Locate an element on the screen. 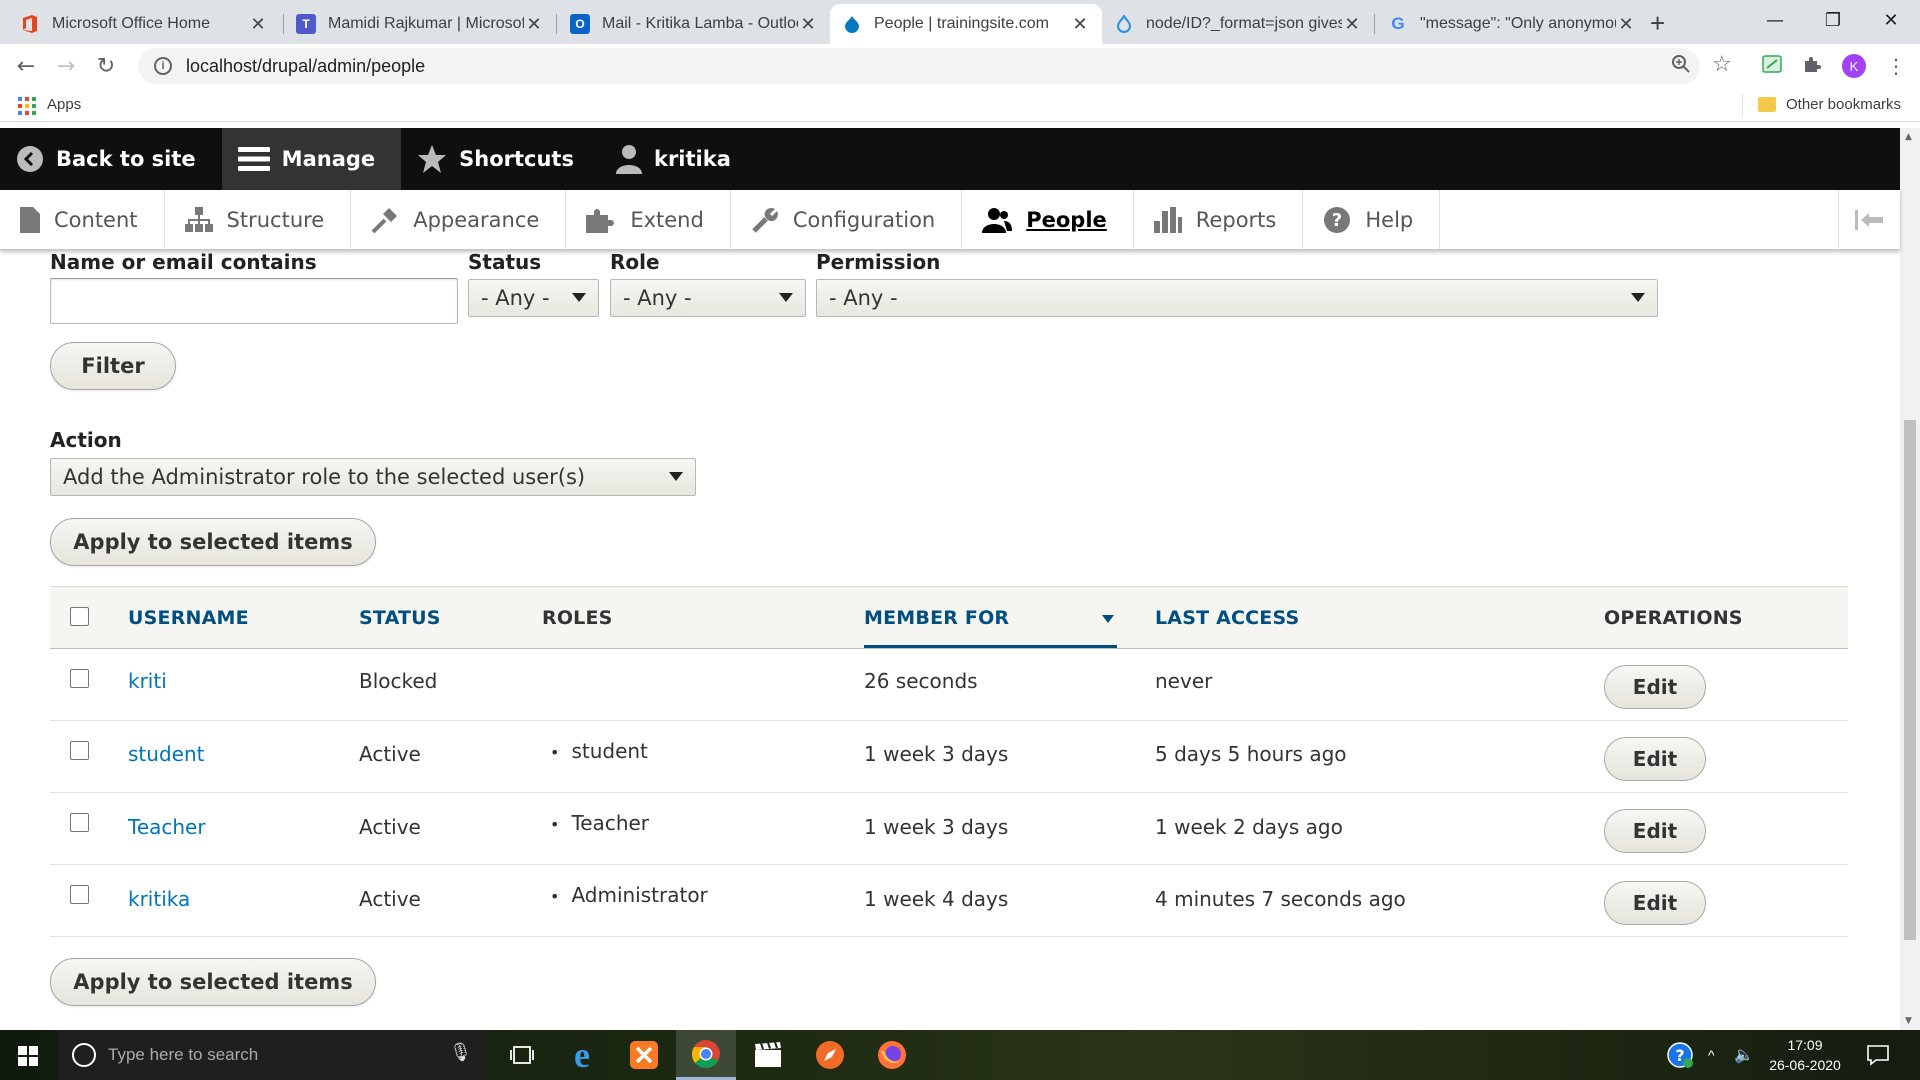 The width and height of the screenshot is (1920, 1080). username-link: student is located at coordinates (166, 754).